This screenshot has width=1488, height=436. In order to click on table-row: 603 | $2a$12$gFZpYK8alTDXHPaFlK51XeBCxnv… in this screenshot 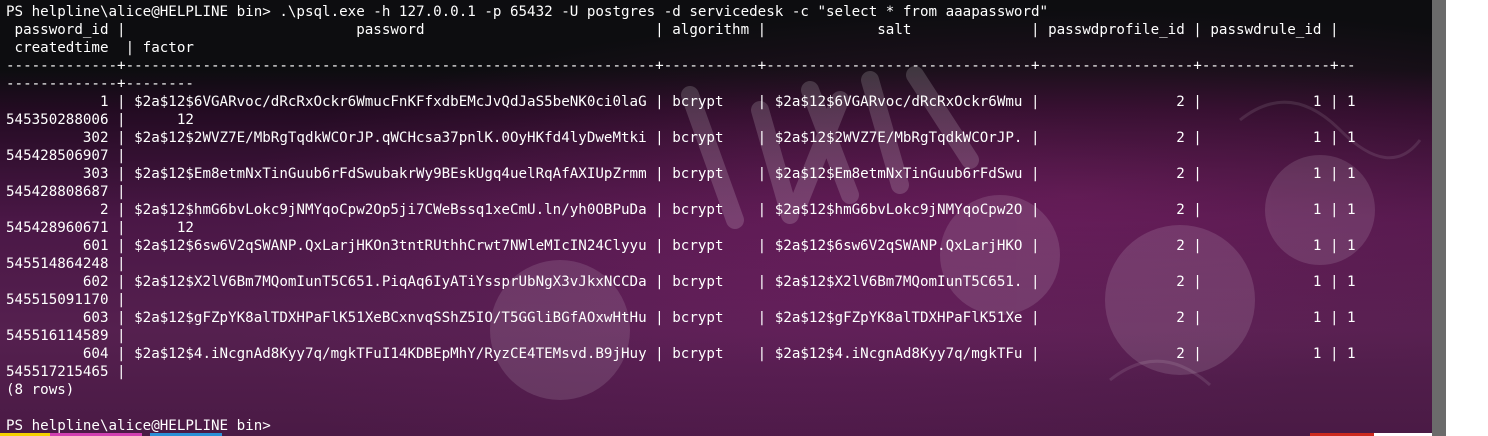, I will do `click(681, 318)`.